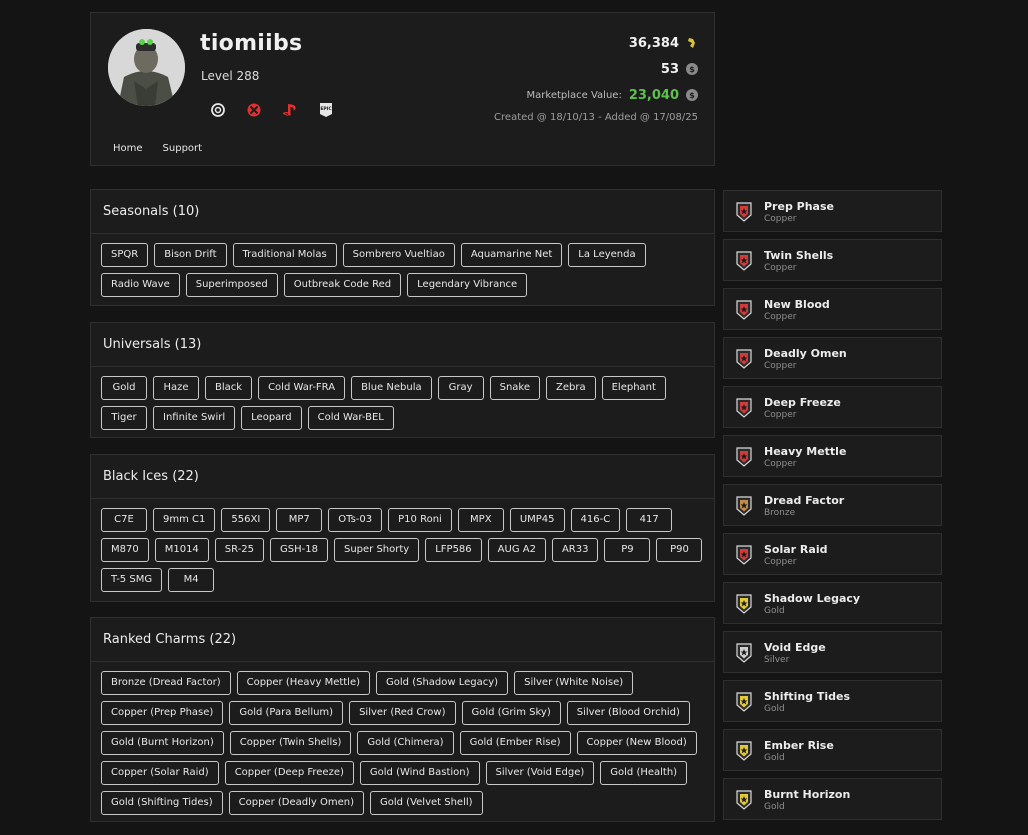 The width and height of the screenshot is (1028, 835). Describe the element at coordinates (832, 603) in the screenshot. I see `ranked-season-card: Shadow Legacy Gold` at that location.